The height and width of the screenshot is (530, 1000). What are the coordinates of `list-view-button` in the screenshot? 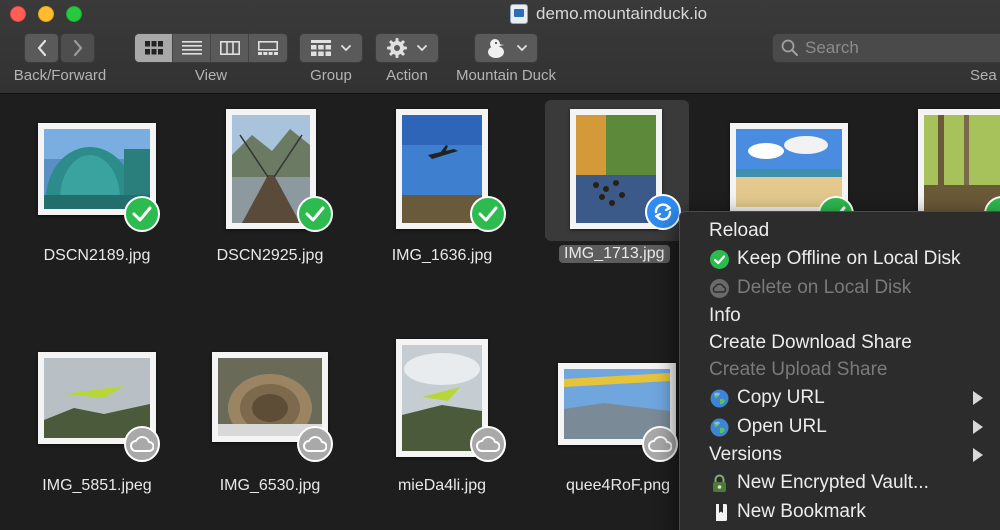 It's located at (192, 48).